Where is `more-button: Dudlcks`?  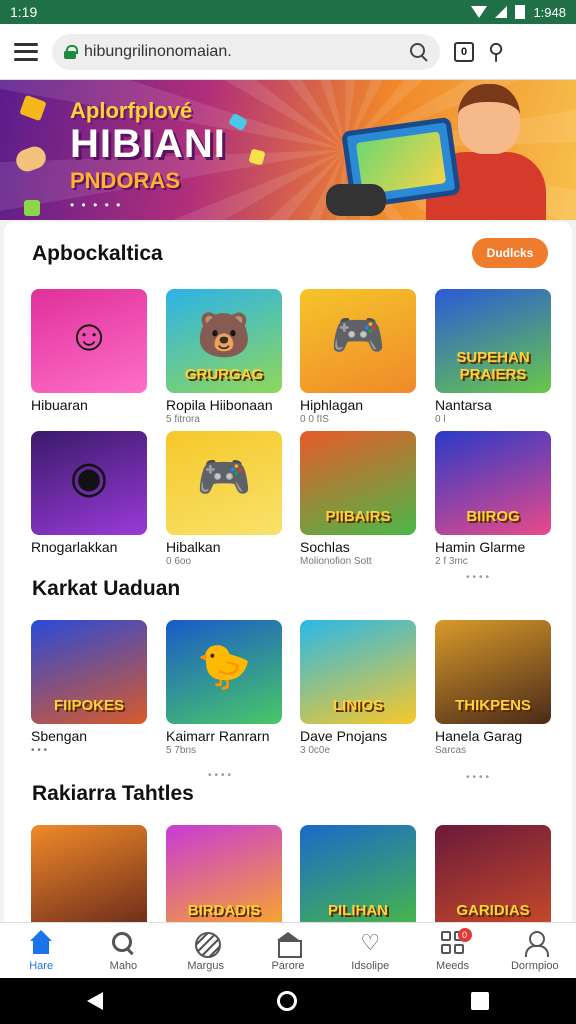 more-button: Dudlcks is located at coordinates (510, 253).